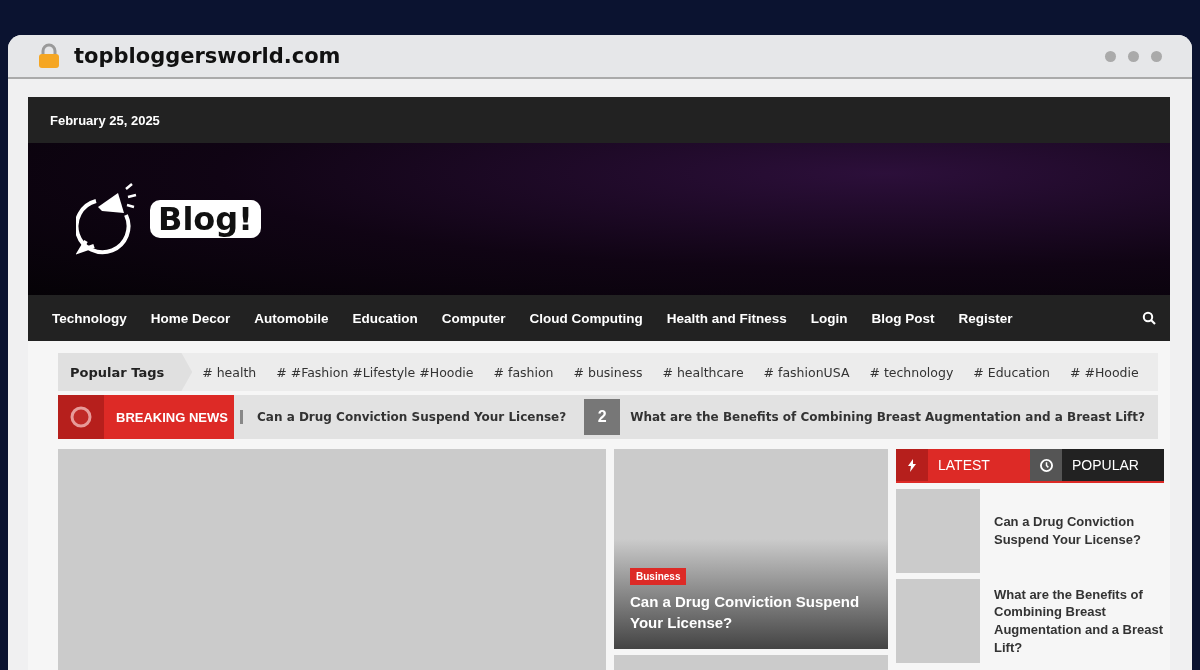  I want to click on nav-link: Computer, so click(473, 318).